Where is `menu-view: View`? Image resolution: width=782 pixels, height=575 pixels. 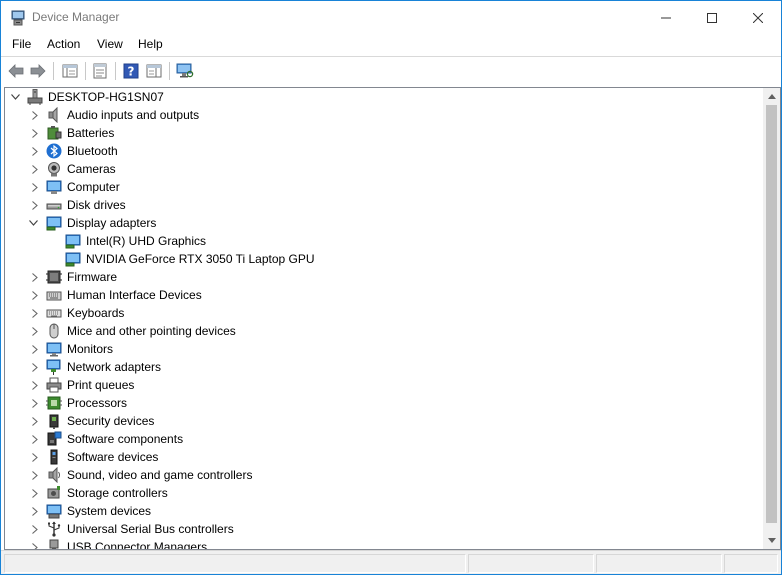
menu-view: View is located at coordinates (110, 44).